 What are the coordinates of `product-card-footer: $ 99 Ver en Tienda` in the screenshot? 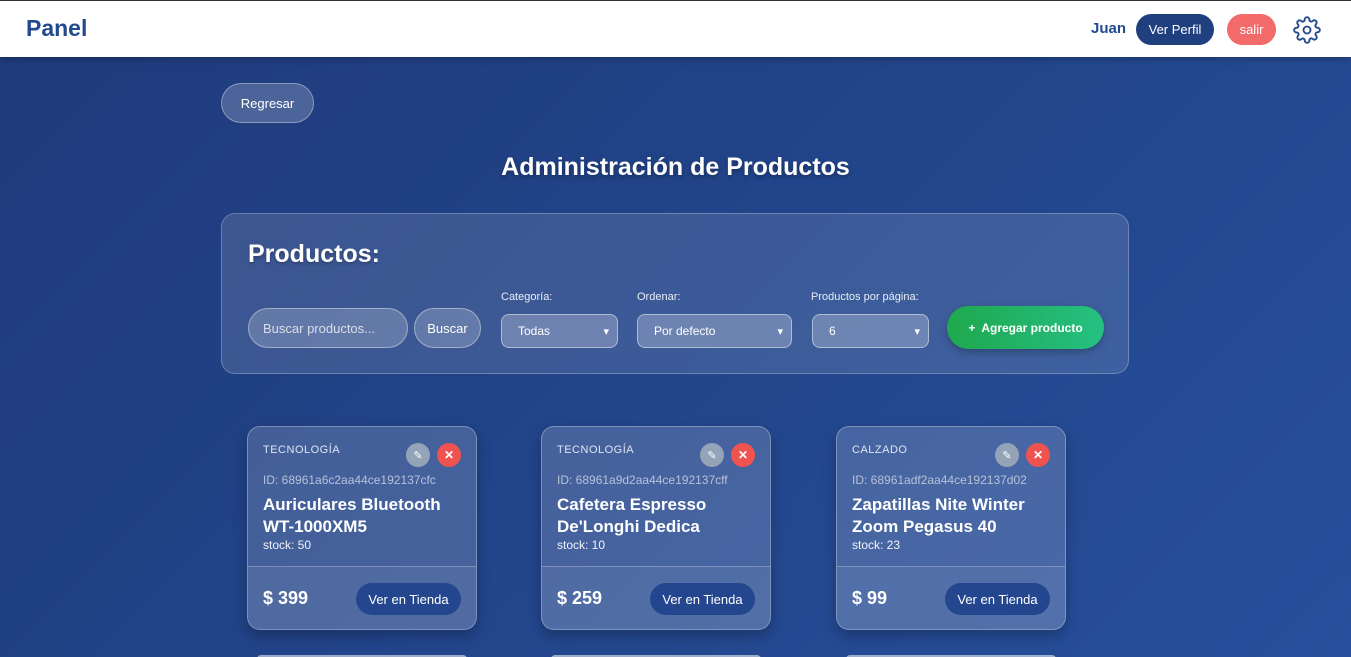 It's located at (951, 597).